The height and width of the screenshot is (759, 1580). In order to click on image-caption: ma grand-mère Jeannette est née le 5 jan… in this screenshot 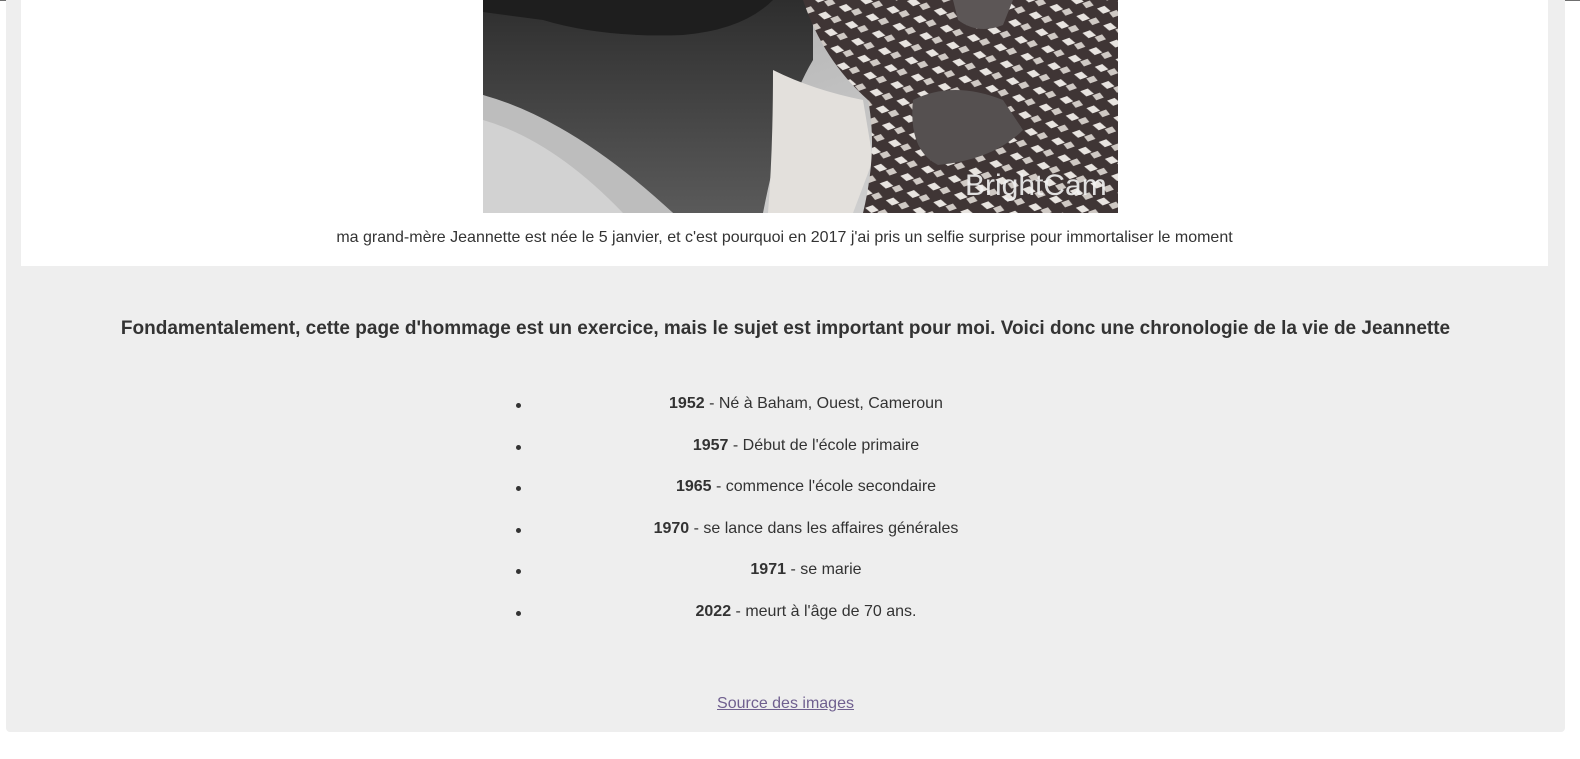, I will do `click(784, 237)`.